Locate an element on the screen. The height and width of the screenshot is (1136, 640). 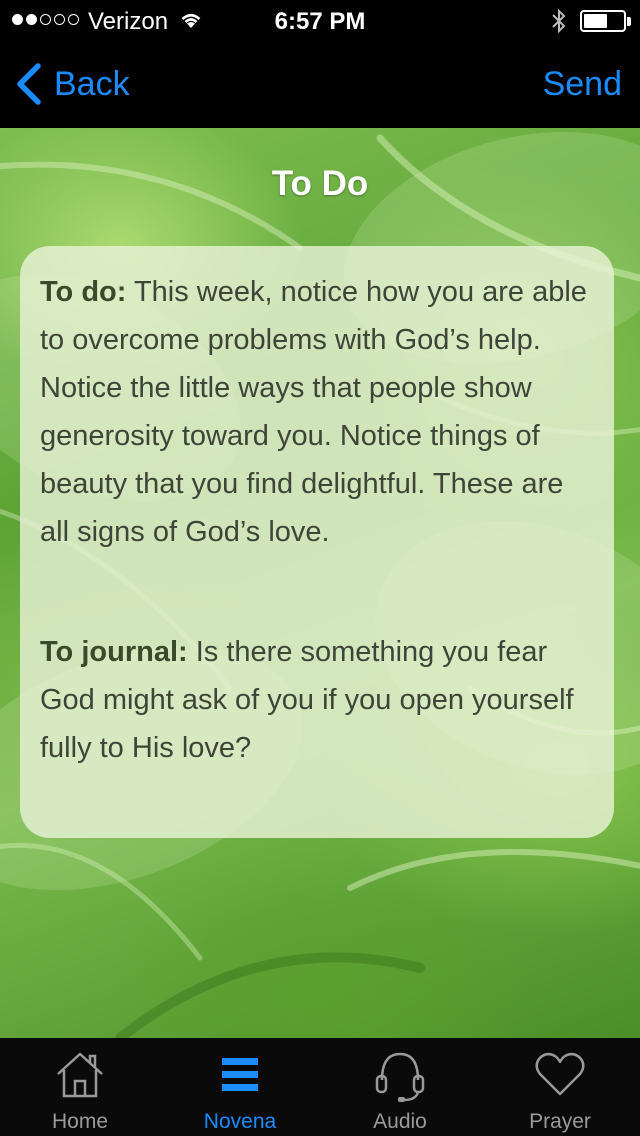
status-time: 6:57 PM is located at coordinates (320, 21).